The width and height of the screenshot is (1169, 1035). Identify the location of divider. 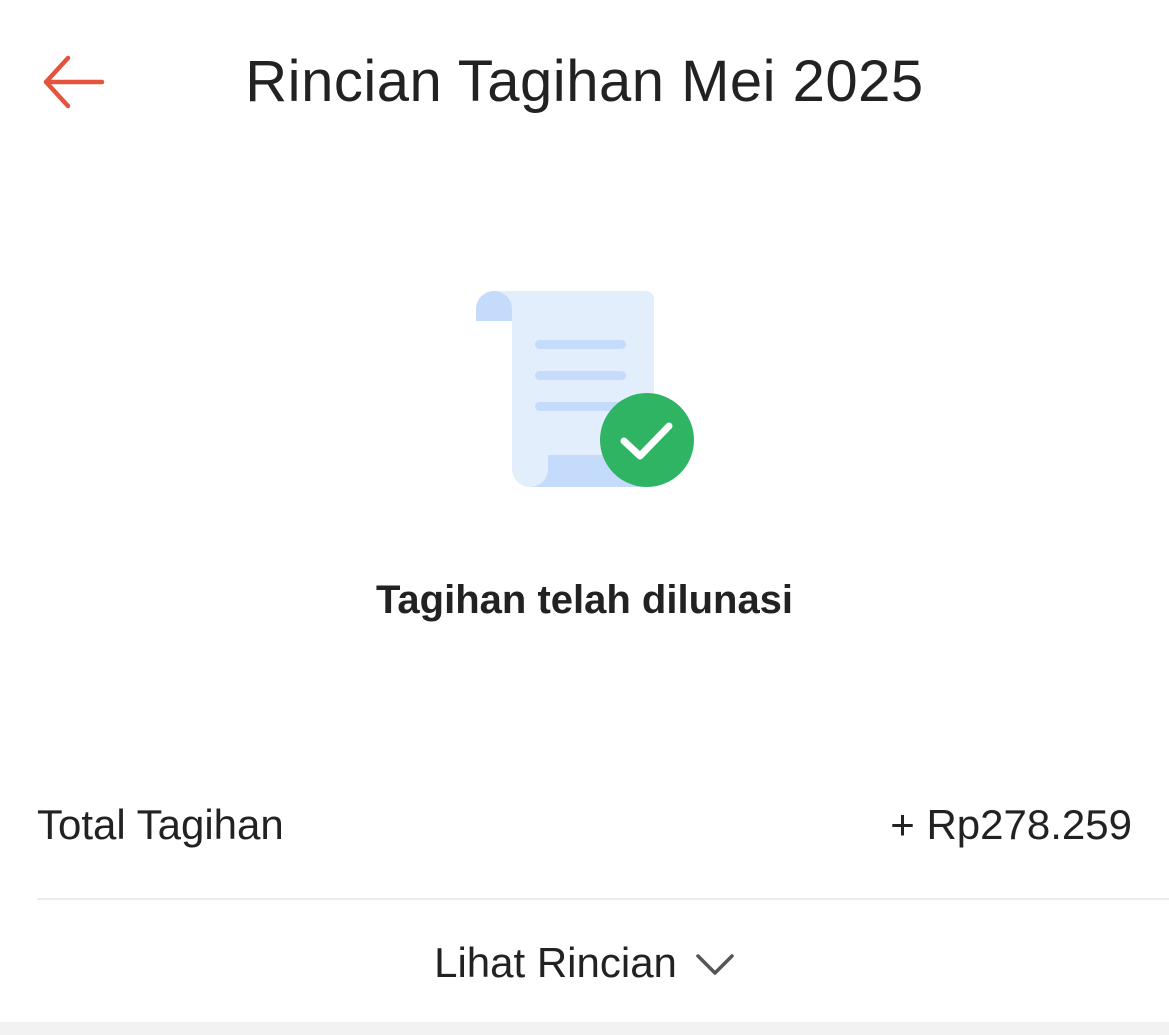
(603, 899).